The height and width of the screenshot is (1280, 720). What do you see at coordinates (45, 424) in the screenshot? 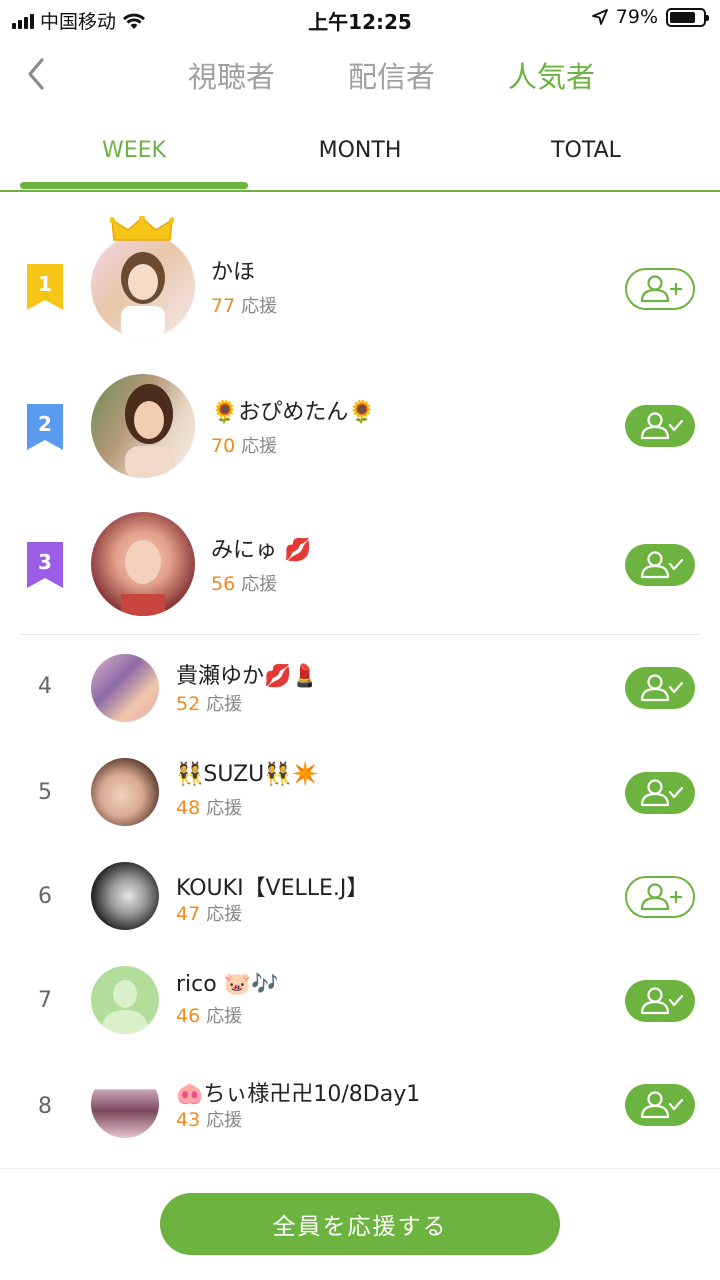
I see `rank-number: 2` at bounding box center [45, 424].